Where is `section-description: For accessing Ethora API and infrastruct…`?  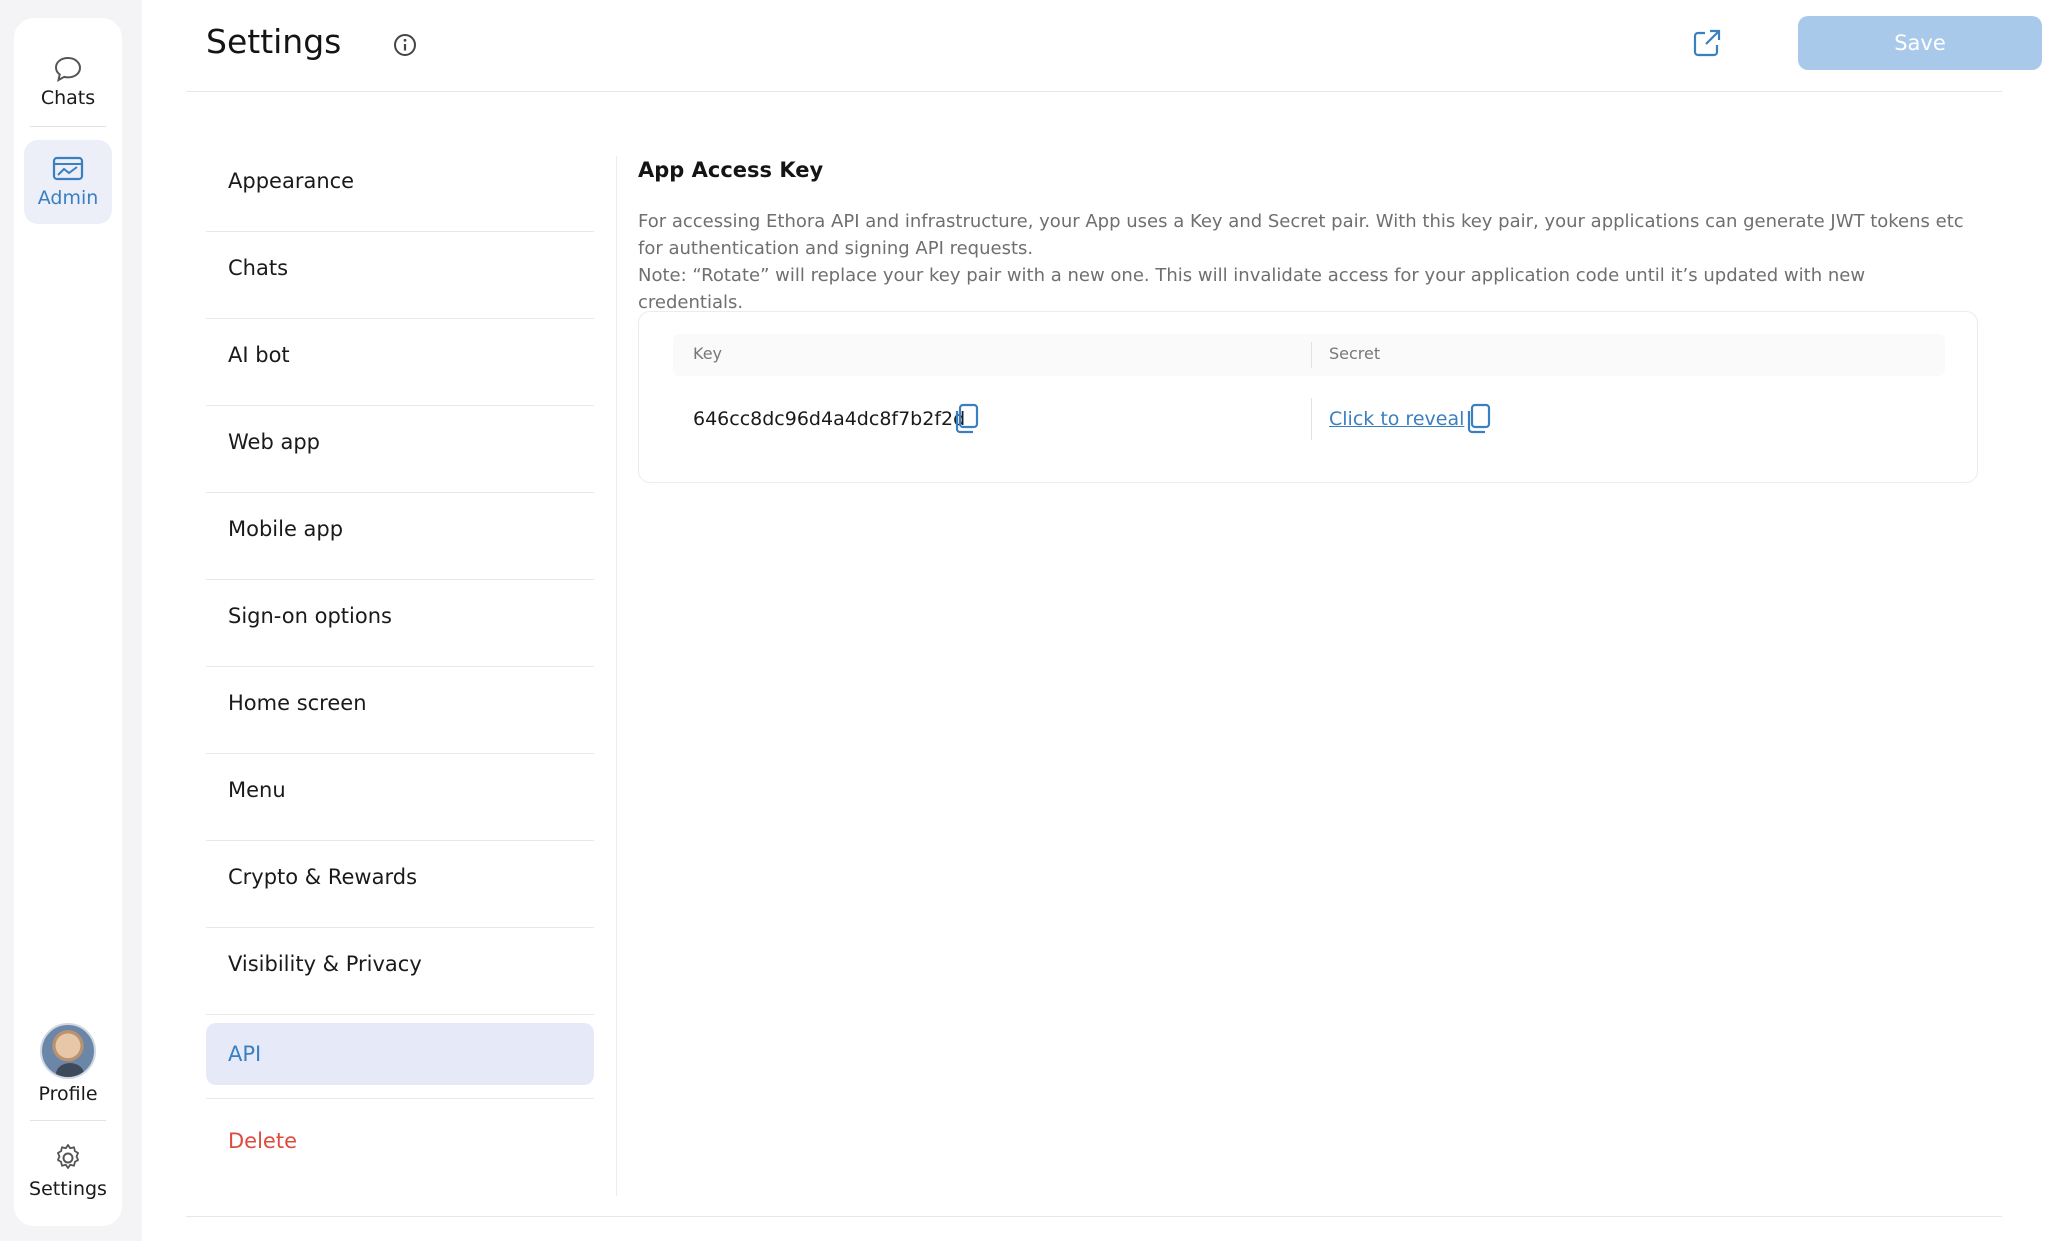 section-description: For accessing Ethora API and infrastruct… is located at coordinates (1303, 262).